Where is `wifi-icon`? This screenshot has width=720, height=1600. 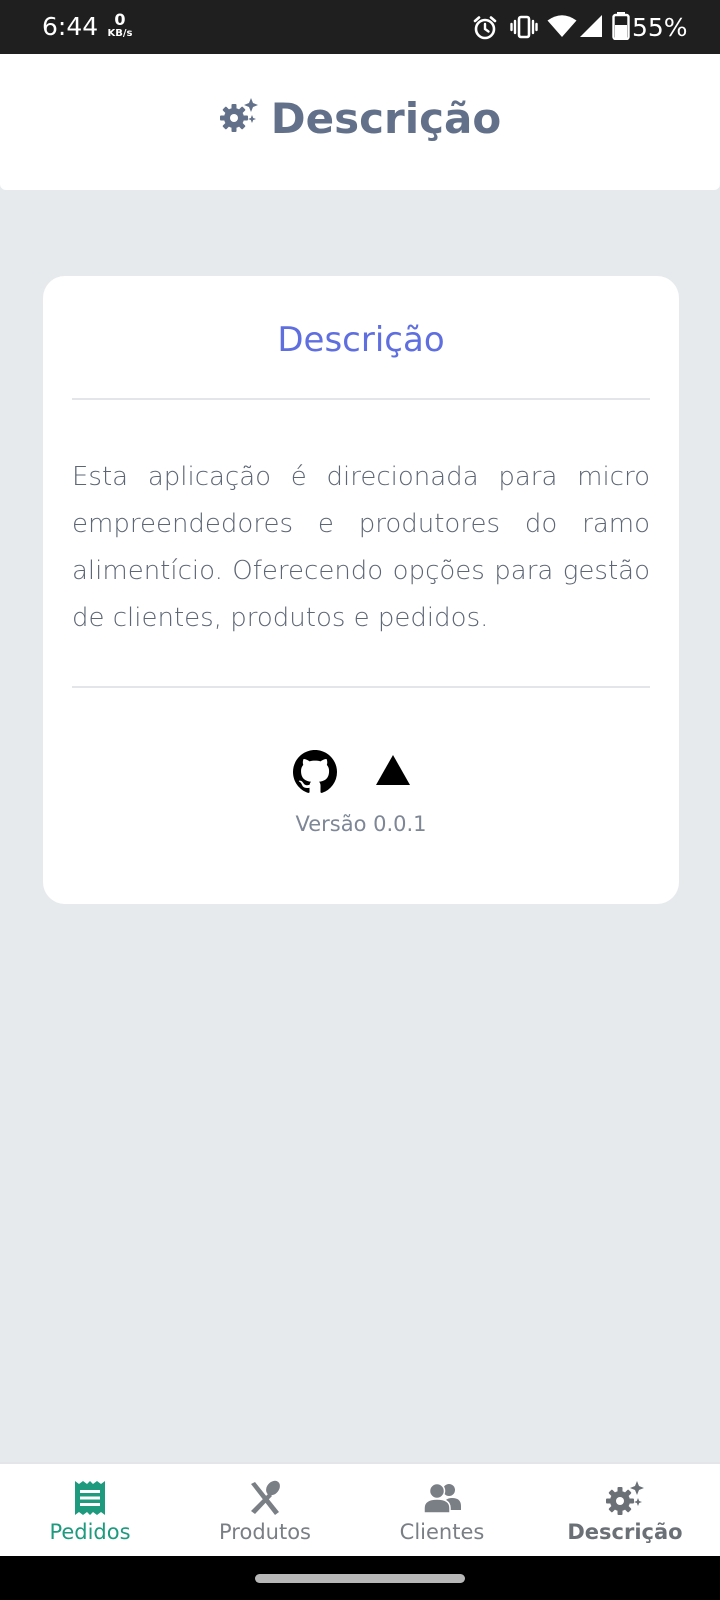 wifi-icon is located at coordinates (562, 26).